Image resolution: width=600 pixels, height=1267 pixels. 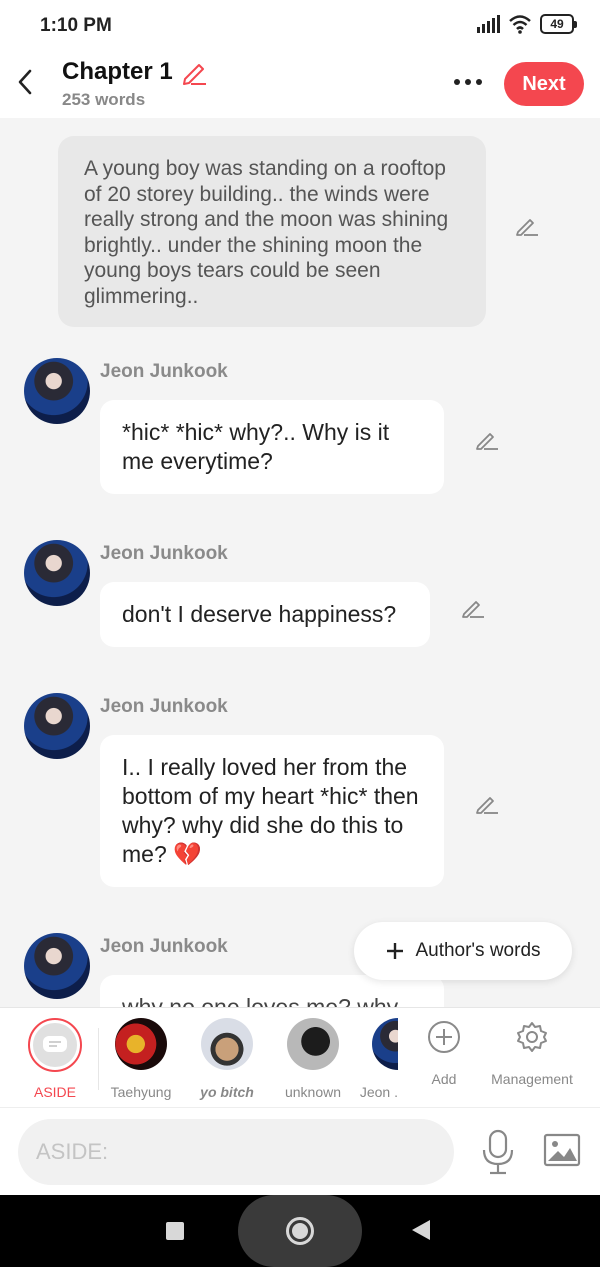 What do you see at coordinates (421, 1230) in the screenshot?
I see `back-nav-button` at bounding box center [421, 1230].